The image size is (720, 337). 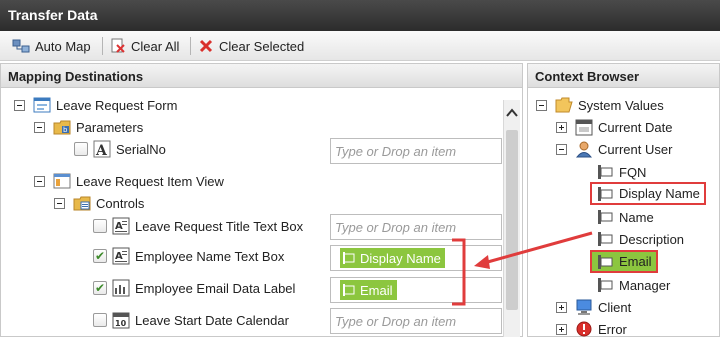 What do you see at coordinates (212, 320) in the screenshot?
I see `control-label: Leave Start Date Calendar` at bounding box center [212, 320].